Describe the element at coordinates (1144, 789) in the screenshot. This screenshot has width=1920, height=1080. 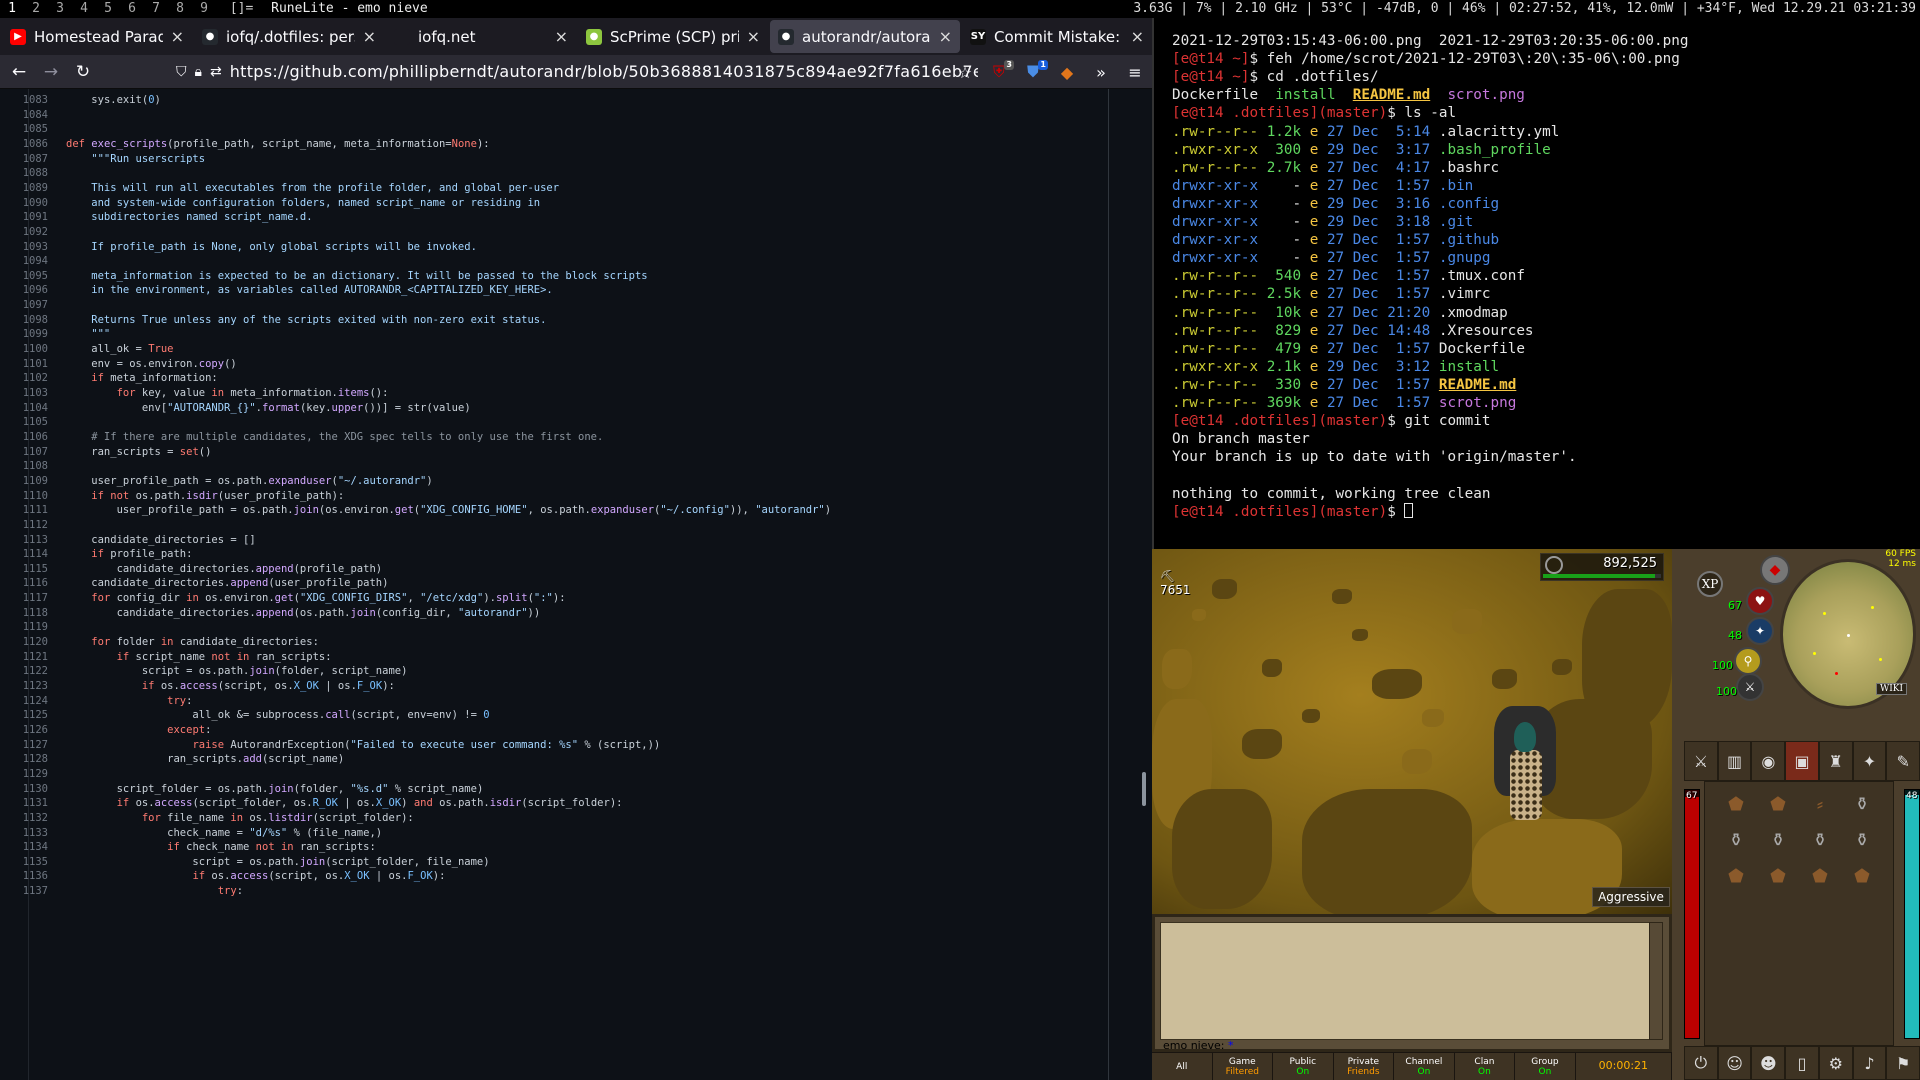
I see `scrollbar-thumb` at that location.